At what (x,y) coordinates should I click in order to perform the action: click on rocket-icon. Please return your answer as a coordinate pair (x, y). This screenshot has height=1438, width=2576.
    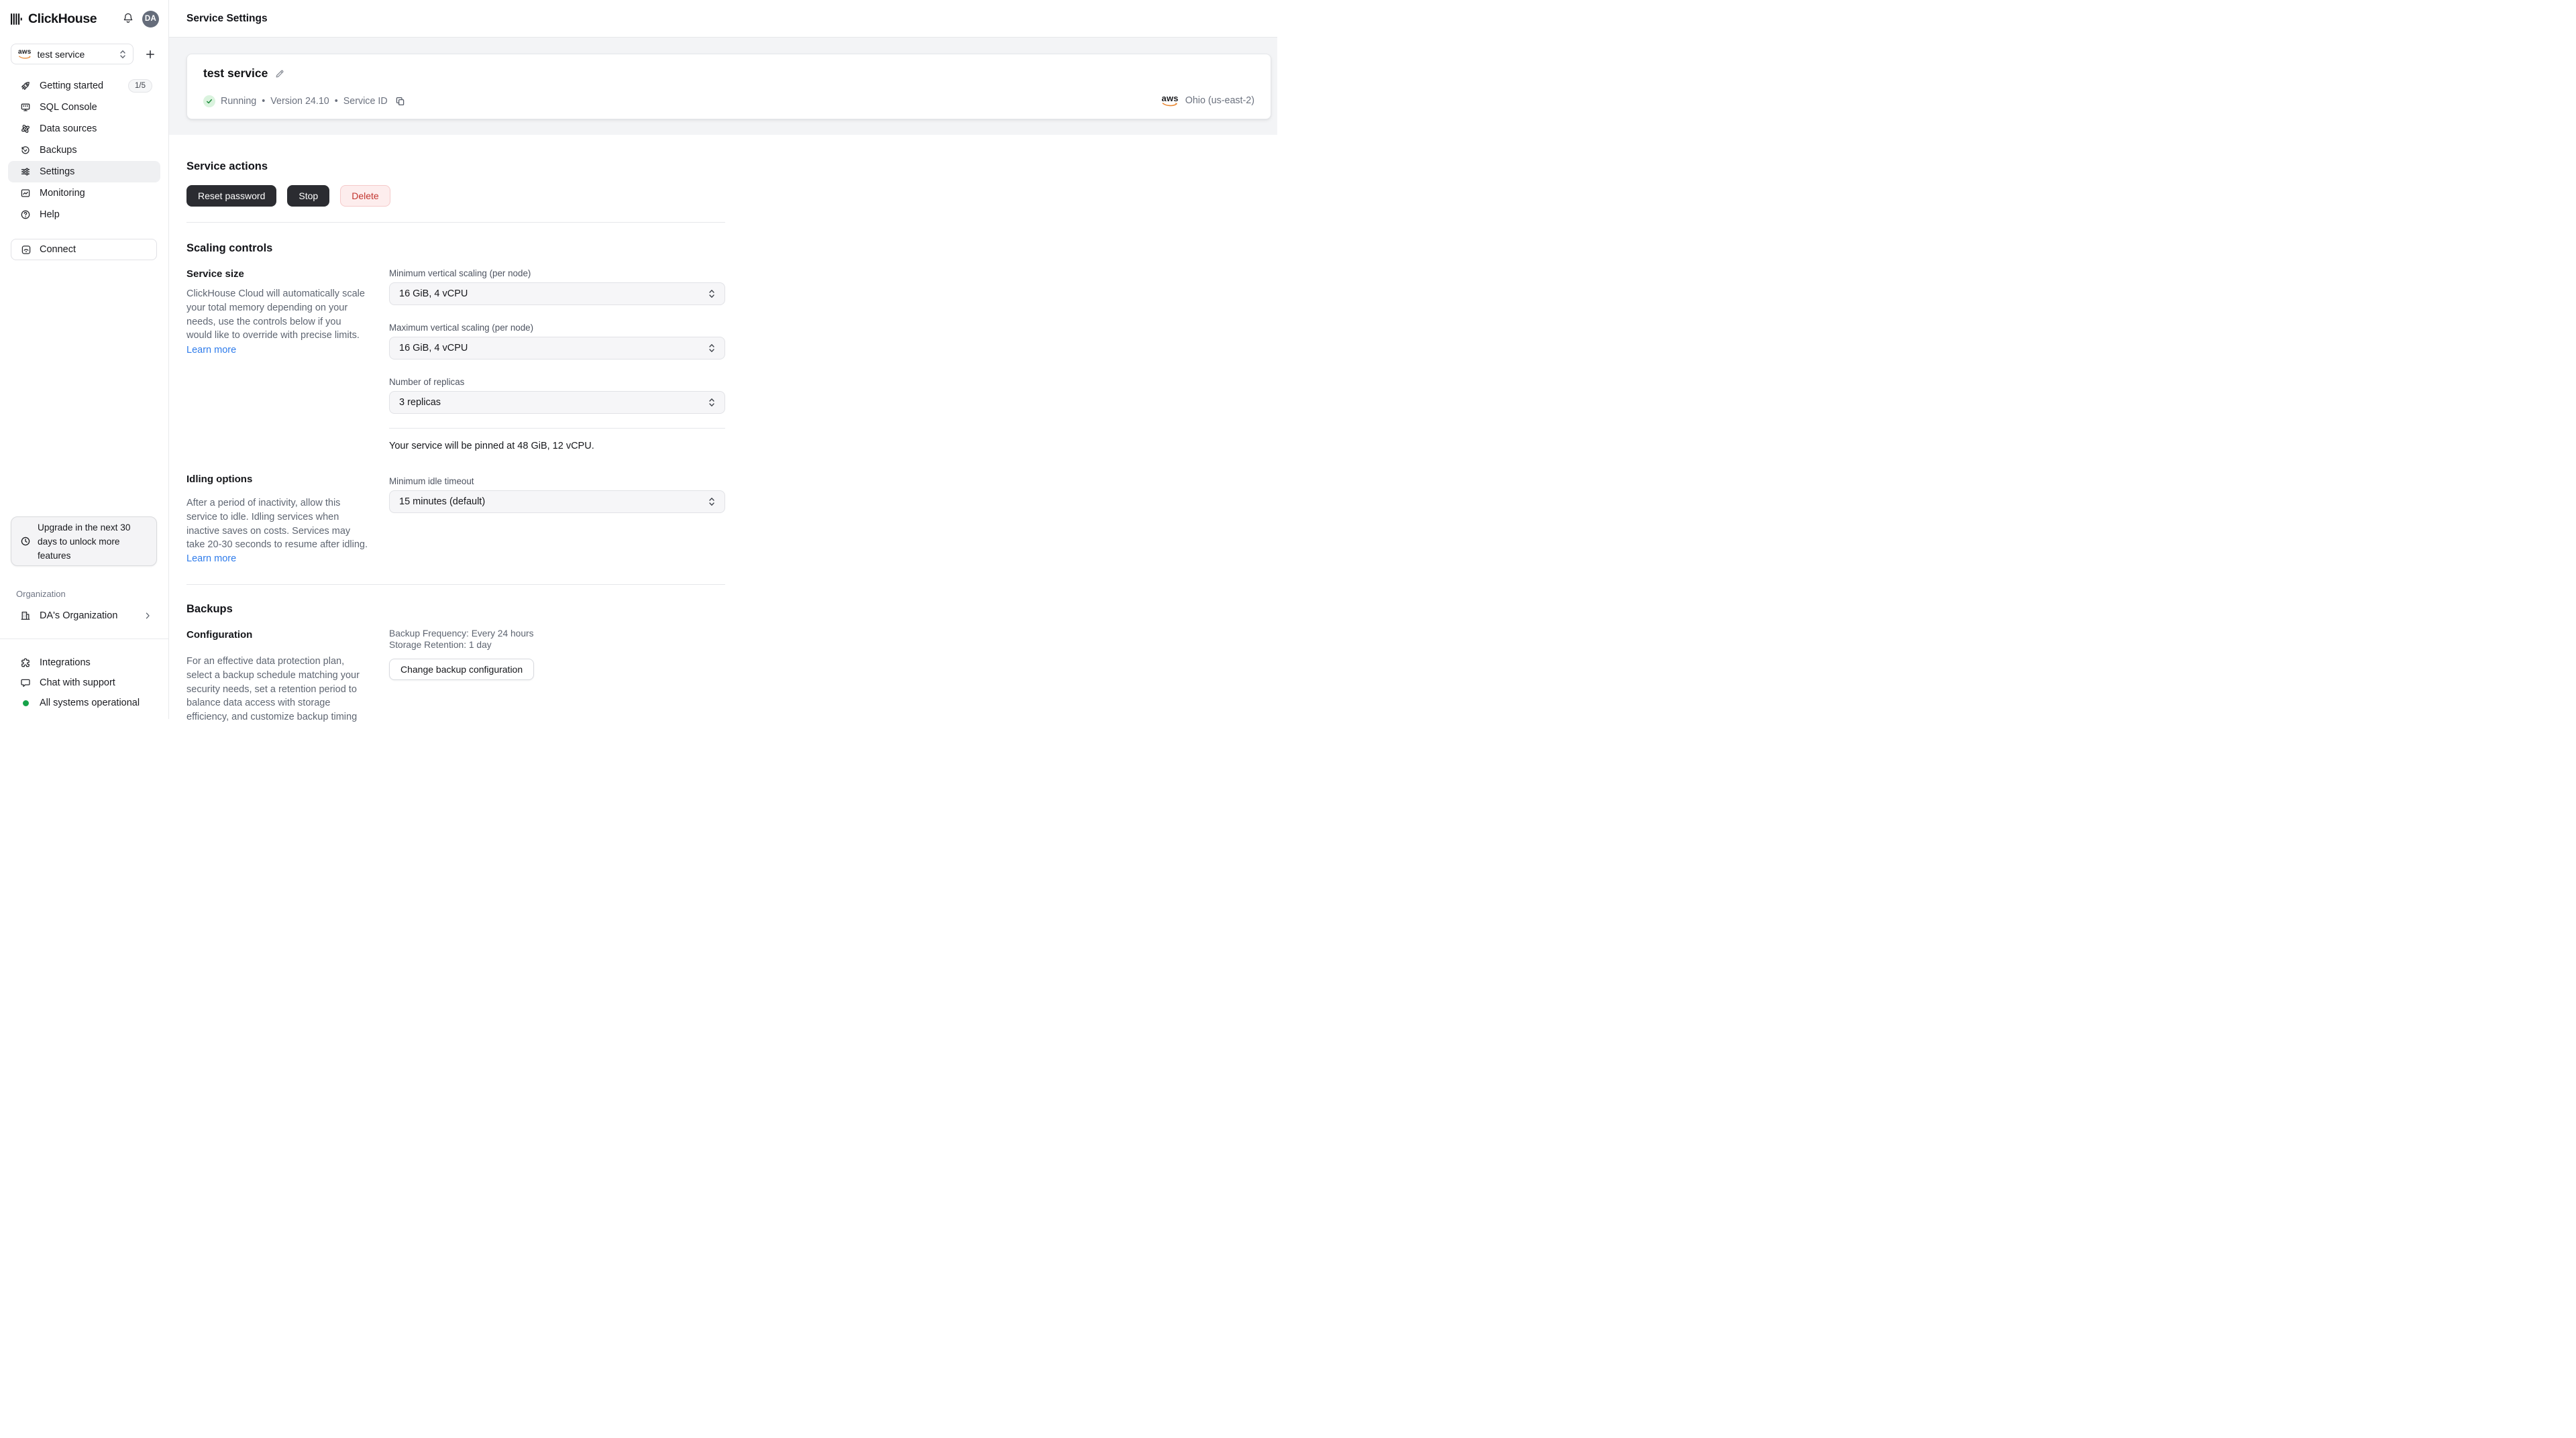
    Looking at the image, I should click on (25, 86).